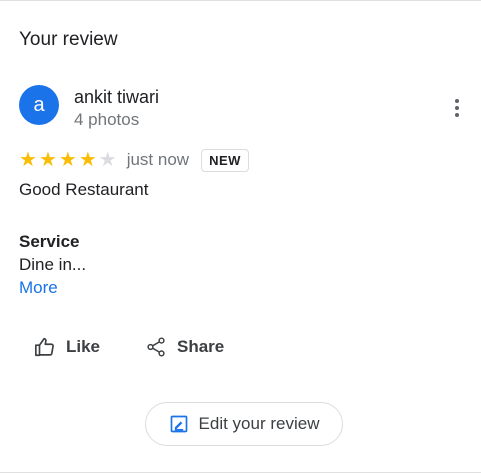  What do you see at coordinates (49, 241) in the screenshot?
I see `attribute-label: Service` at bounding box center [49, 241].